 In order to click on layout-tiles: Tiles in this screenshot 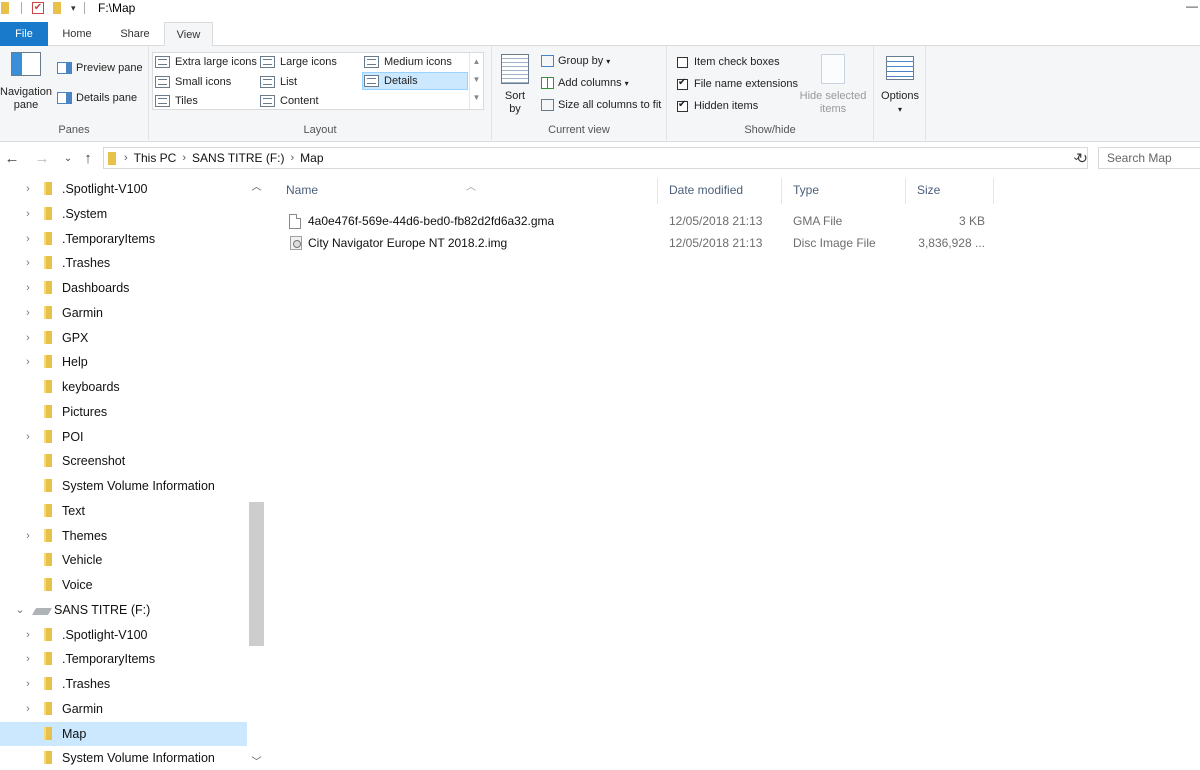, I will do `click(176, 101)`.